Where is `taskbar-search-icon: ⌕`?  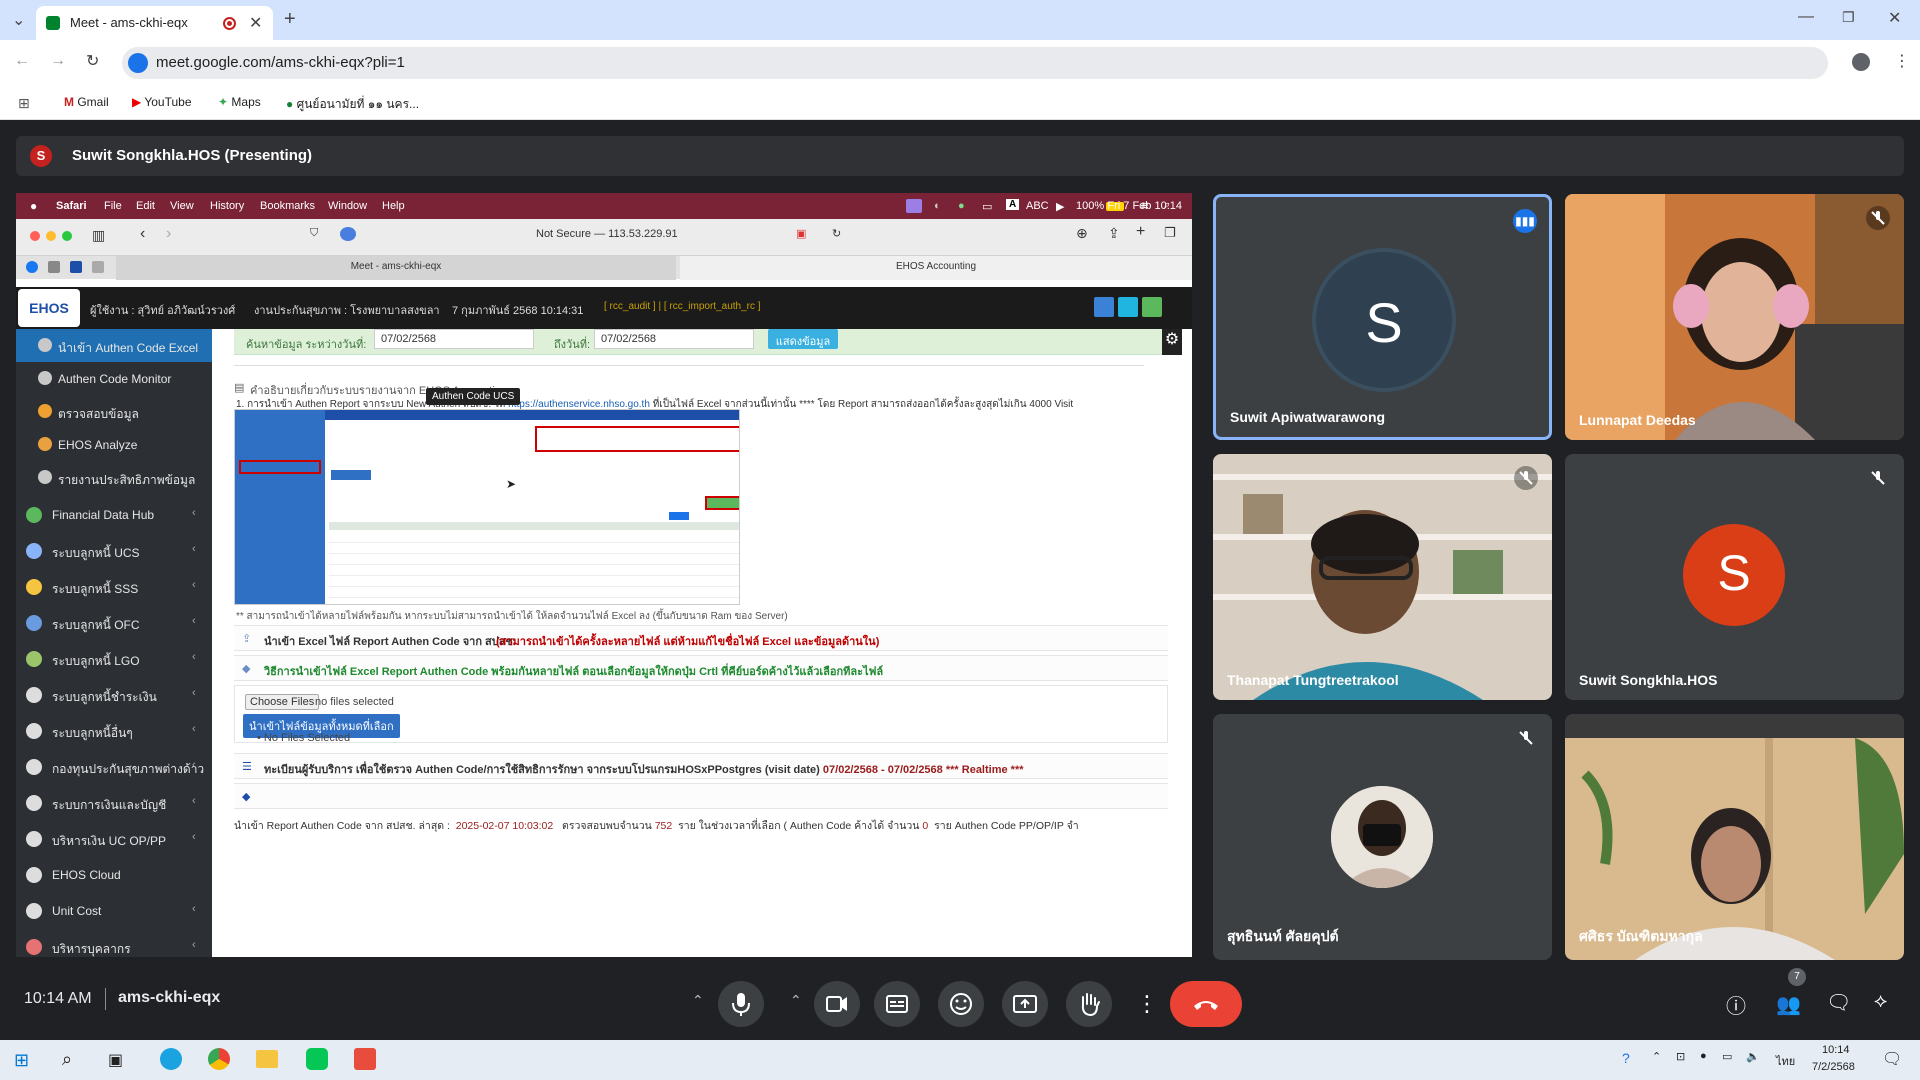 taskbar-search-icon: ⌕ is located at coordinates (67, 1059).